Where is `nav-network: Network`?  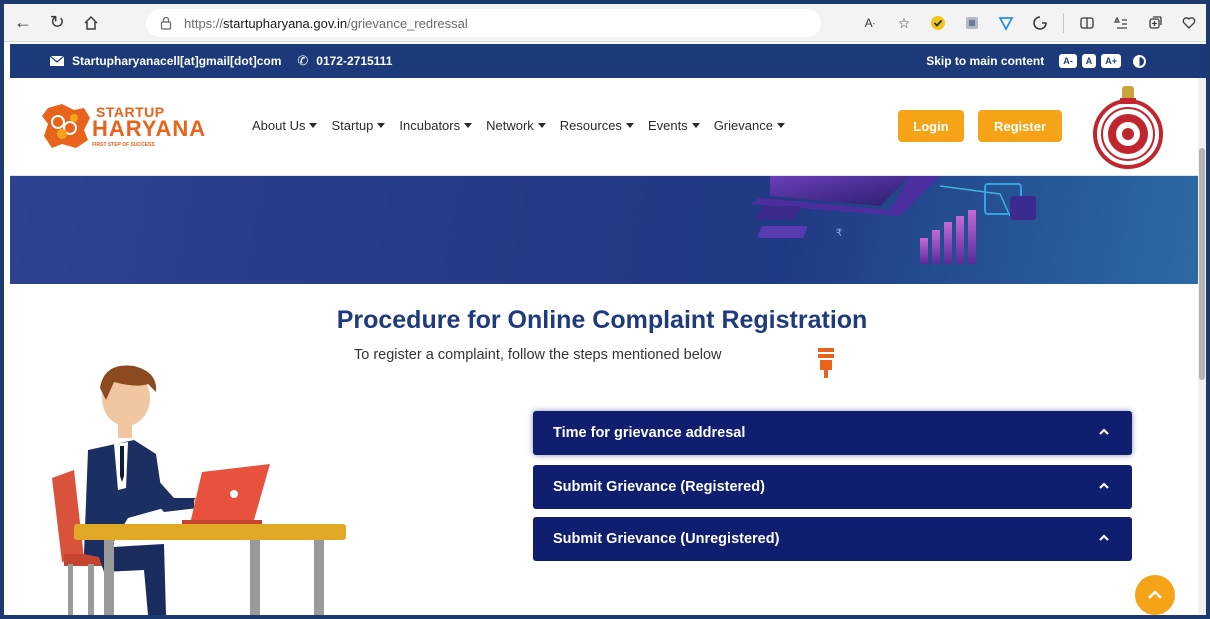 nav-network: Network is located at coordinates (516, 125).